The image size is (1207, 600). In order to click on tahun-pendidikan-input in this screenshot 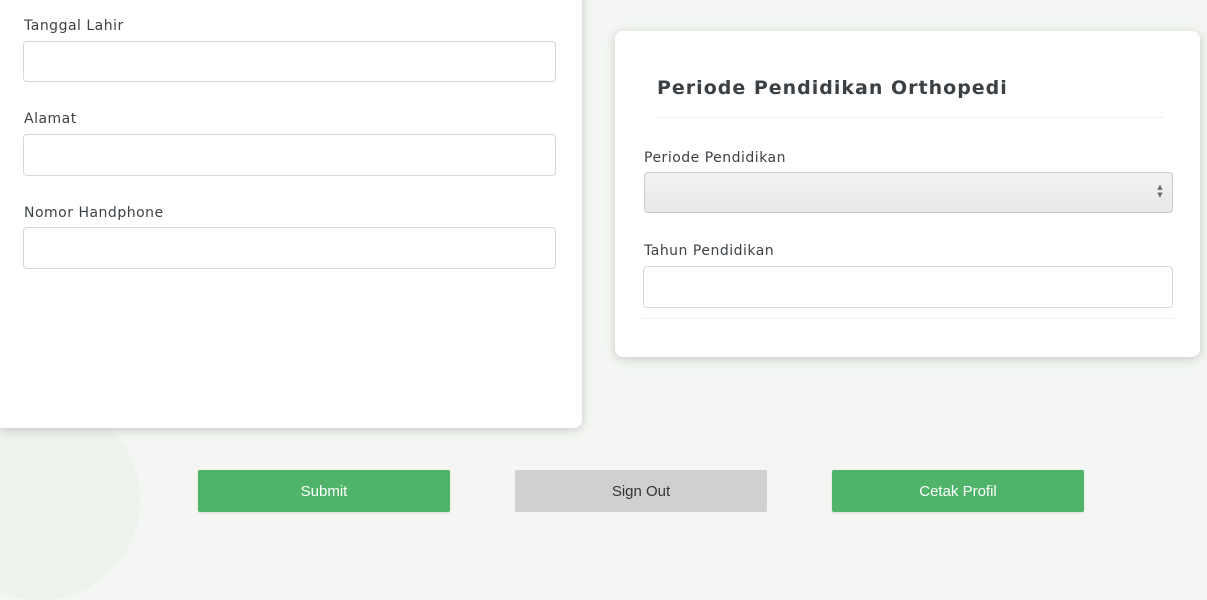, I will do `click(908, 287)`.